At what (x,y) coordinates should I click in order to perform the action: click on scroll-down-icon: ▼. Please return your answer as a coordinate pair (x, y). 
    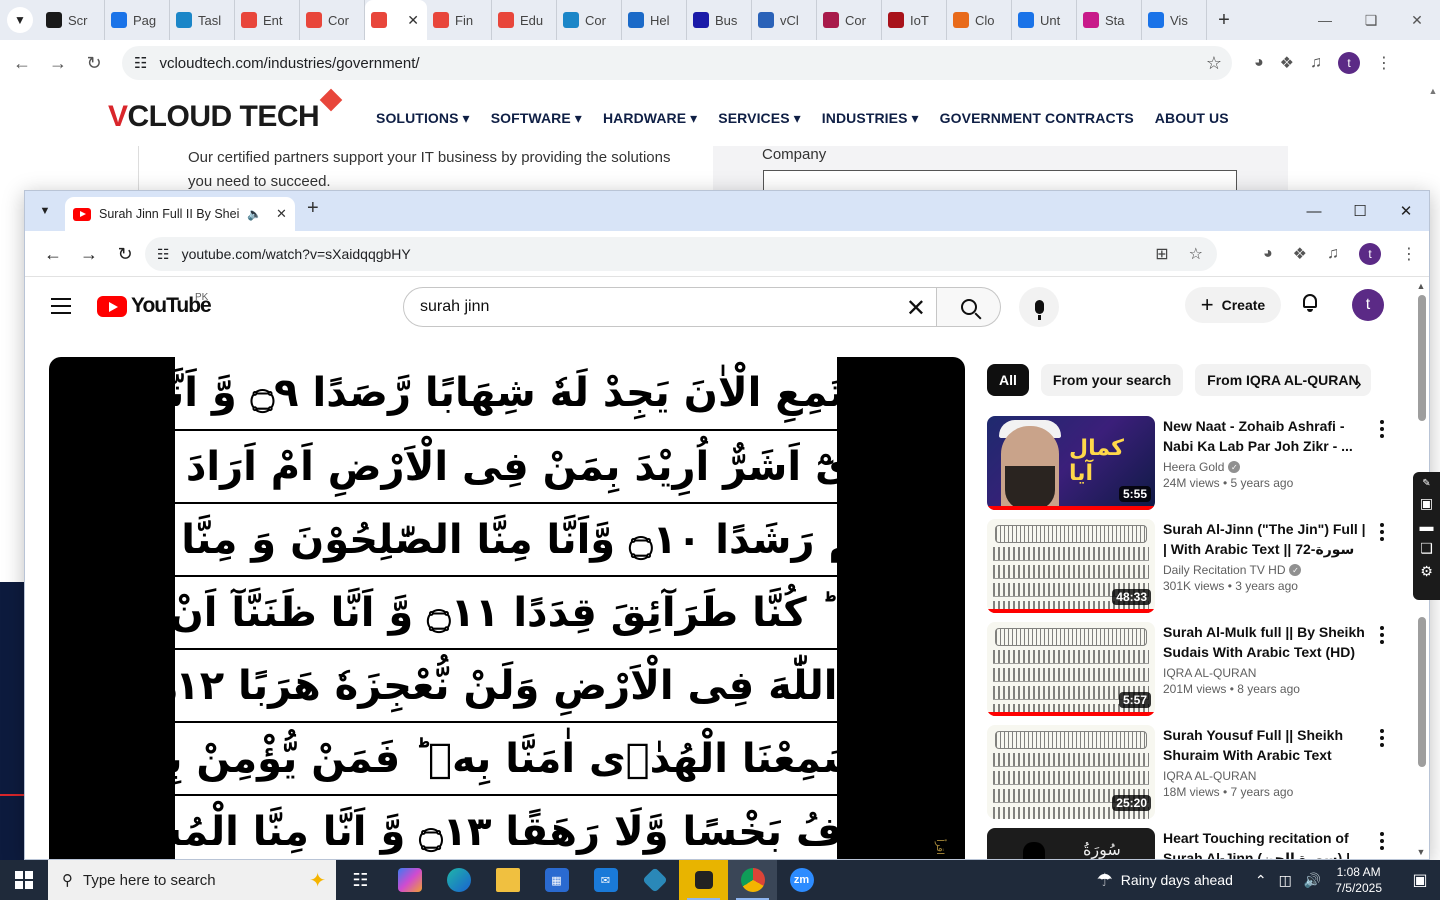
    Looking at the image, I should click on (1421, 852).